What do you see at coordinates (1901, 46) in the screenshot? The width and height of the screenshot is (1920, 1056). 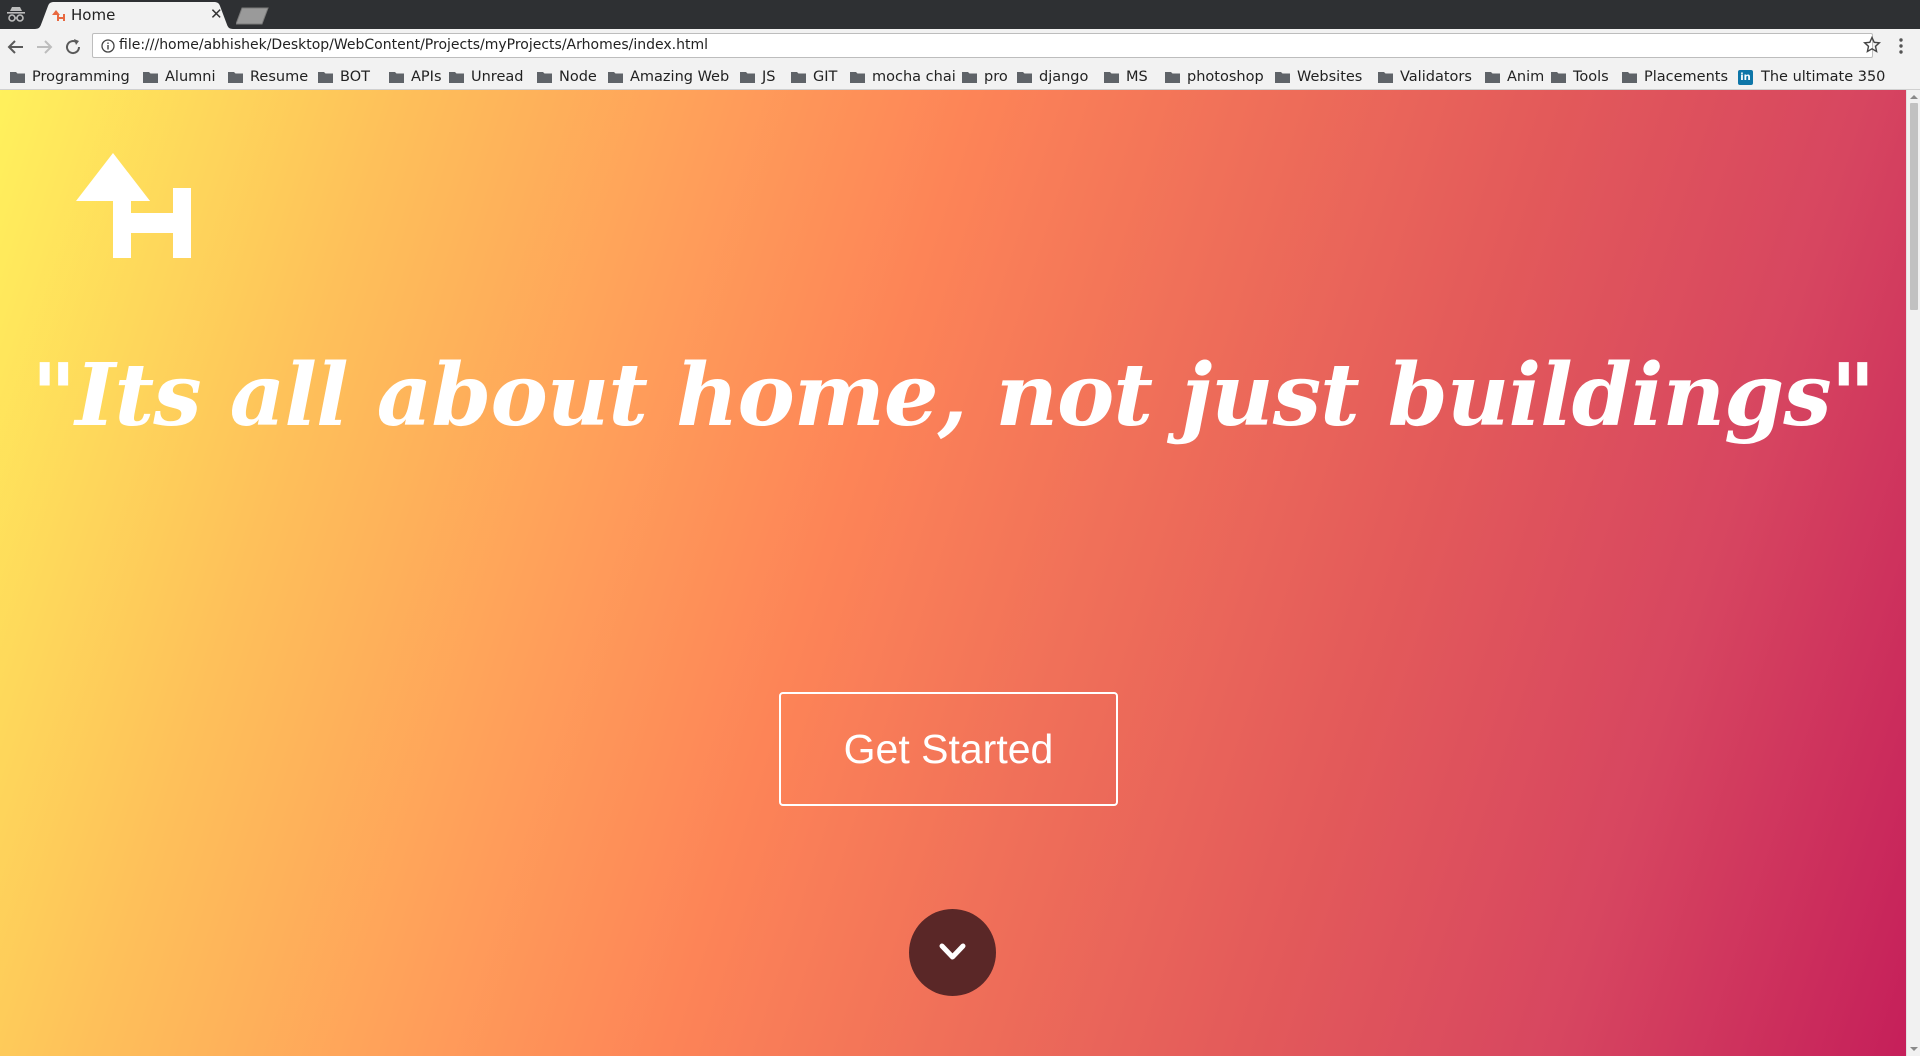 I see `menu-dots-icon` at bounding box center [1901, 46].